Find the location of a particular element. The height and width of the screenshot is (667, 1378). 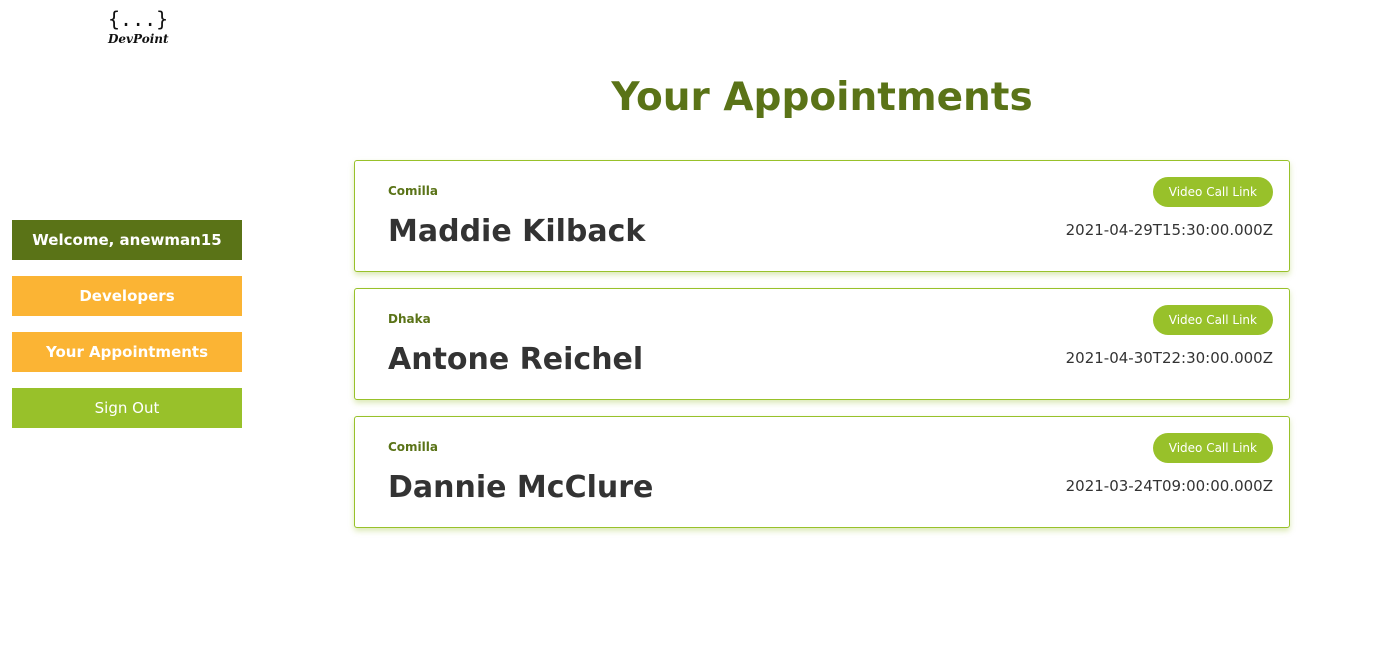

devpoint-logo: {...} DevPoint is located at coordinates (138, 28).